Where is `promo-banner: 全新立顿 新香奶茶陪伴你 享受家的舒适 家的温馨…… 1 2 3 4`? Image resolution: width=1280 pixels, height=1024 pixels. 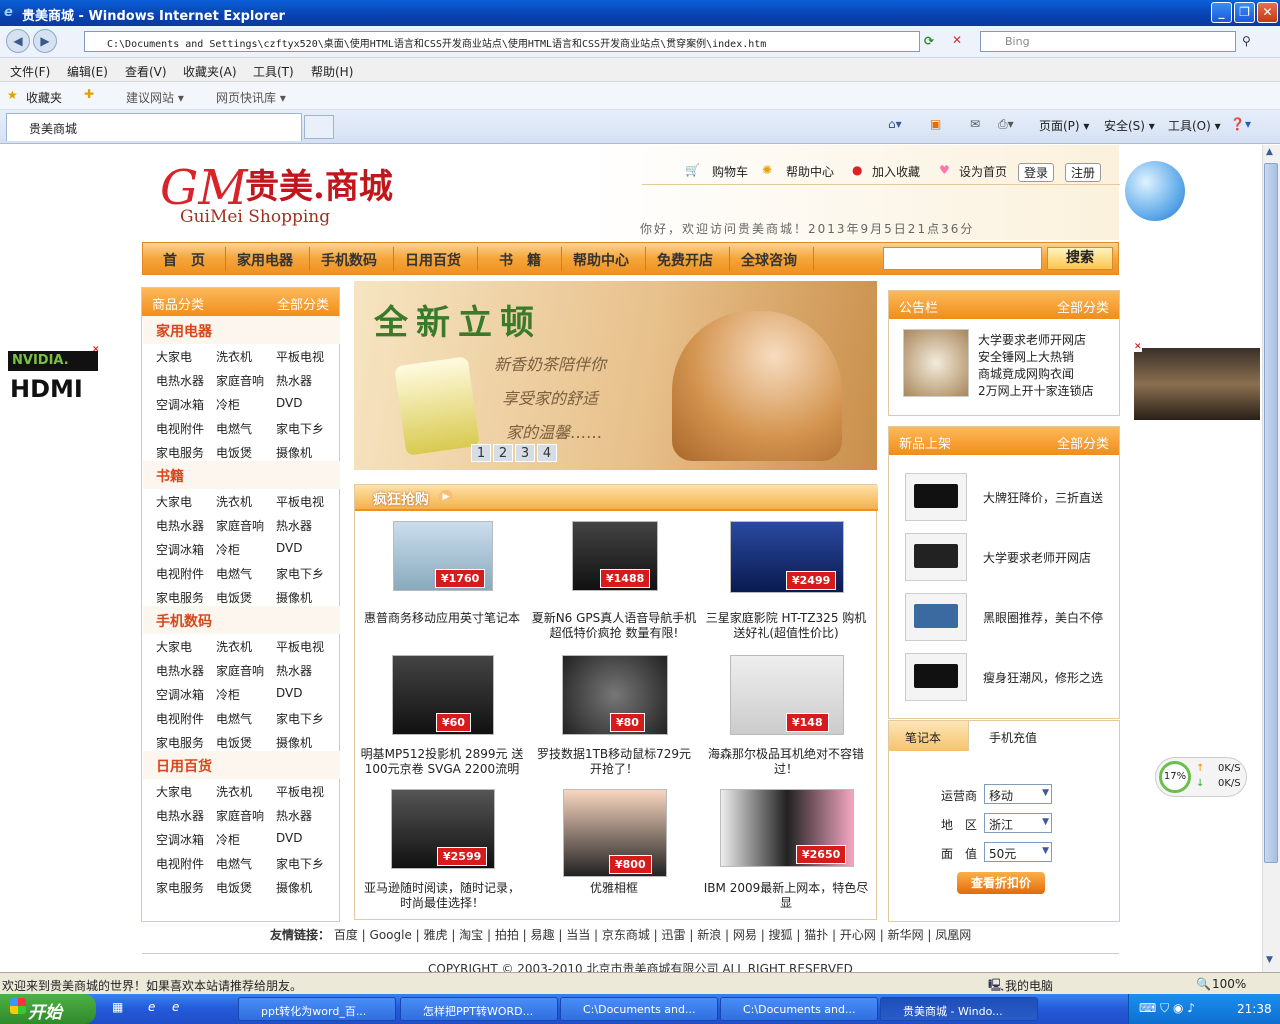 promo-banner: 全新立顿 新香奶茶陪伴你 享受家的舒适 家的温馨…… 1 2 3 4 is located at coordinates (615, 375).